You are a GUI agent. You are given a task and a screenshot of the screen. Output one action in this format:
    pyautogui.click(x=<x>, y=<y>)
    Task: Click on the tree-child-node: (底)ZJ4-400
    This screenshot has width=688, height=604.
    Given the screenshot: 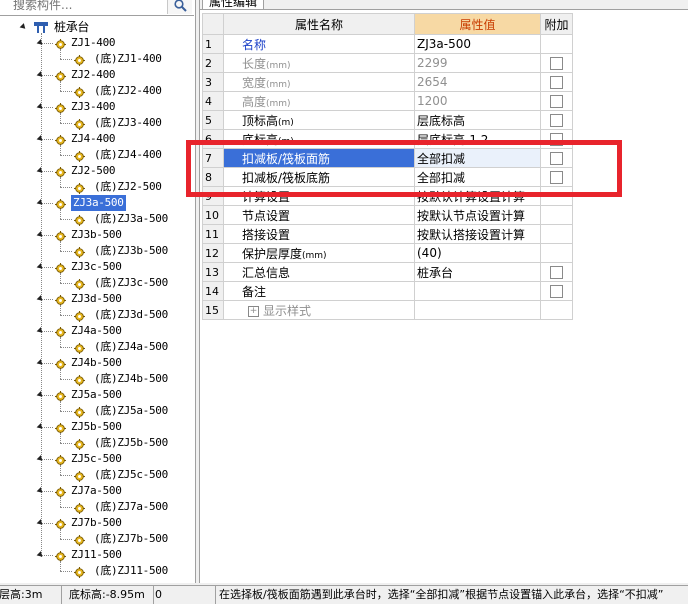 What is the action you would take?
    pyautogui.click(x=95, y=155)
    